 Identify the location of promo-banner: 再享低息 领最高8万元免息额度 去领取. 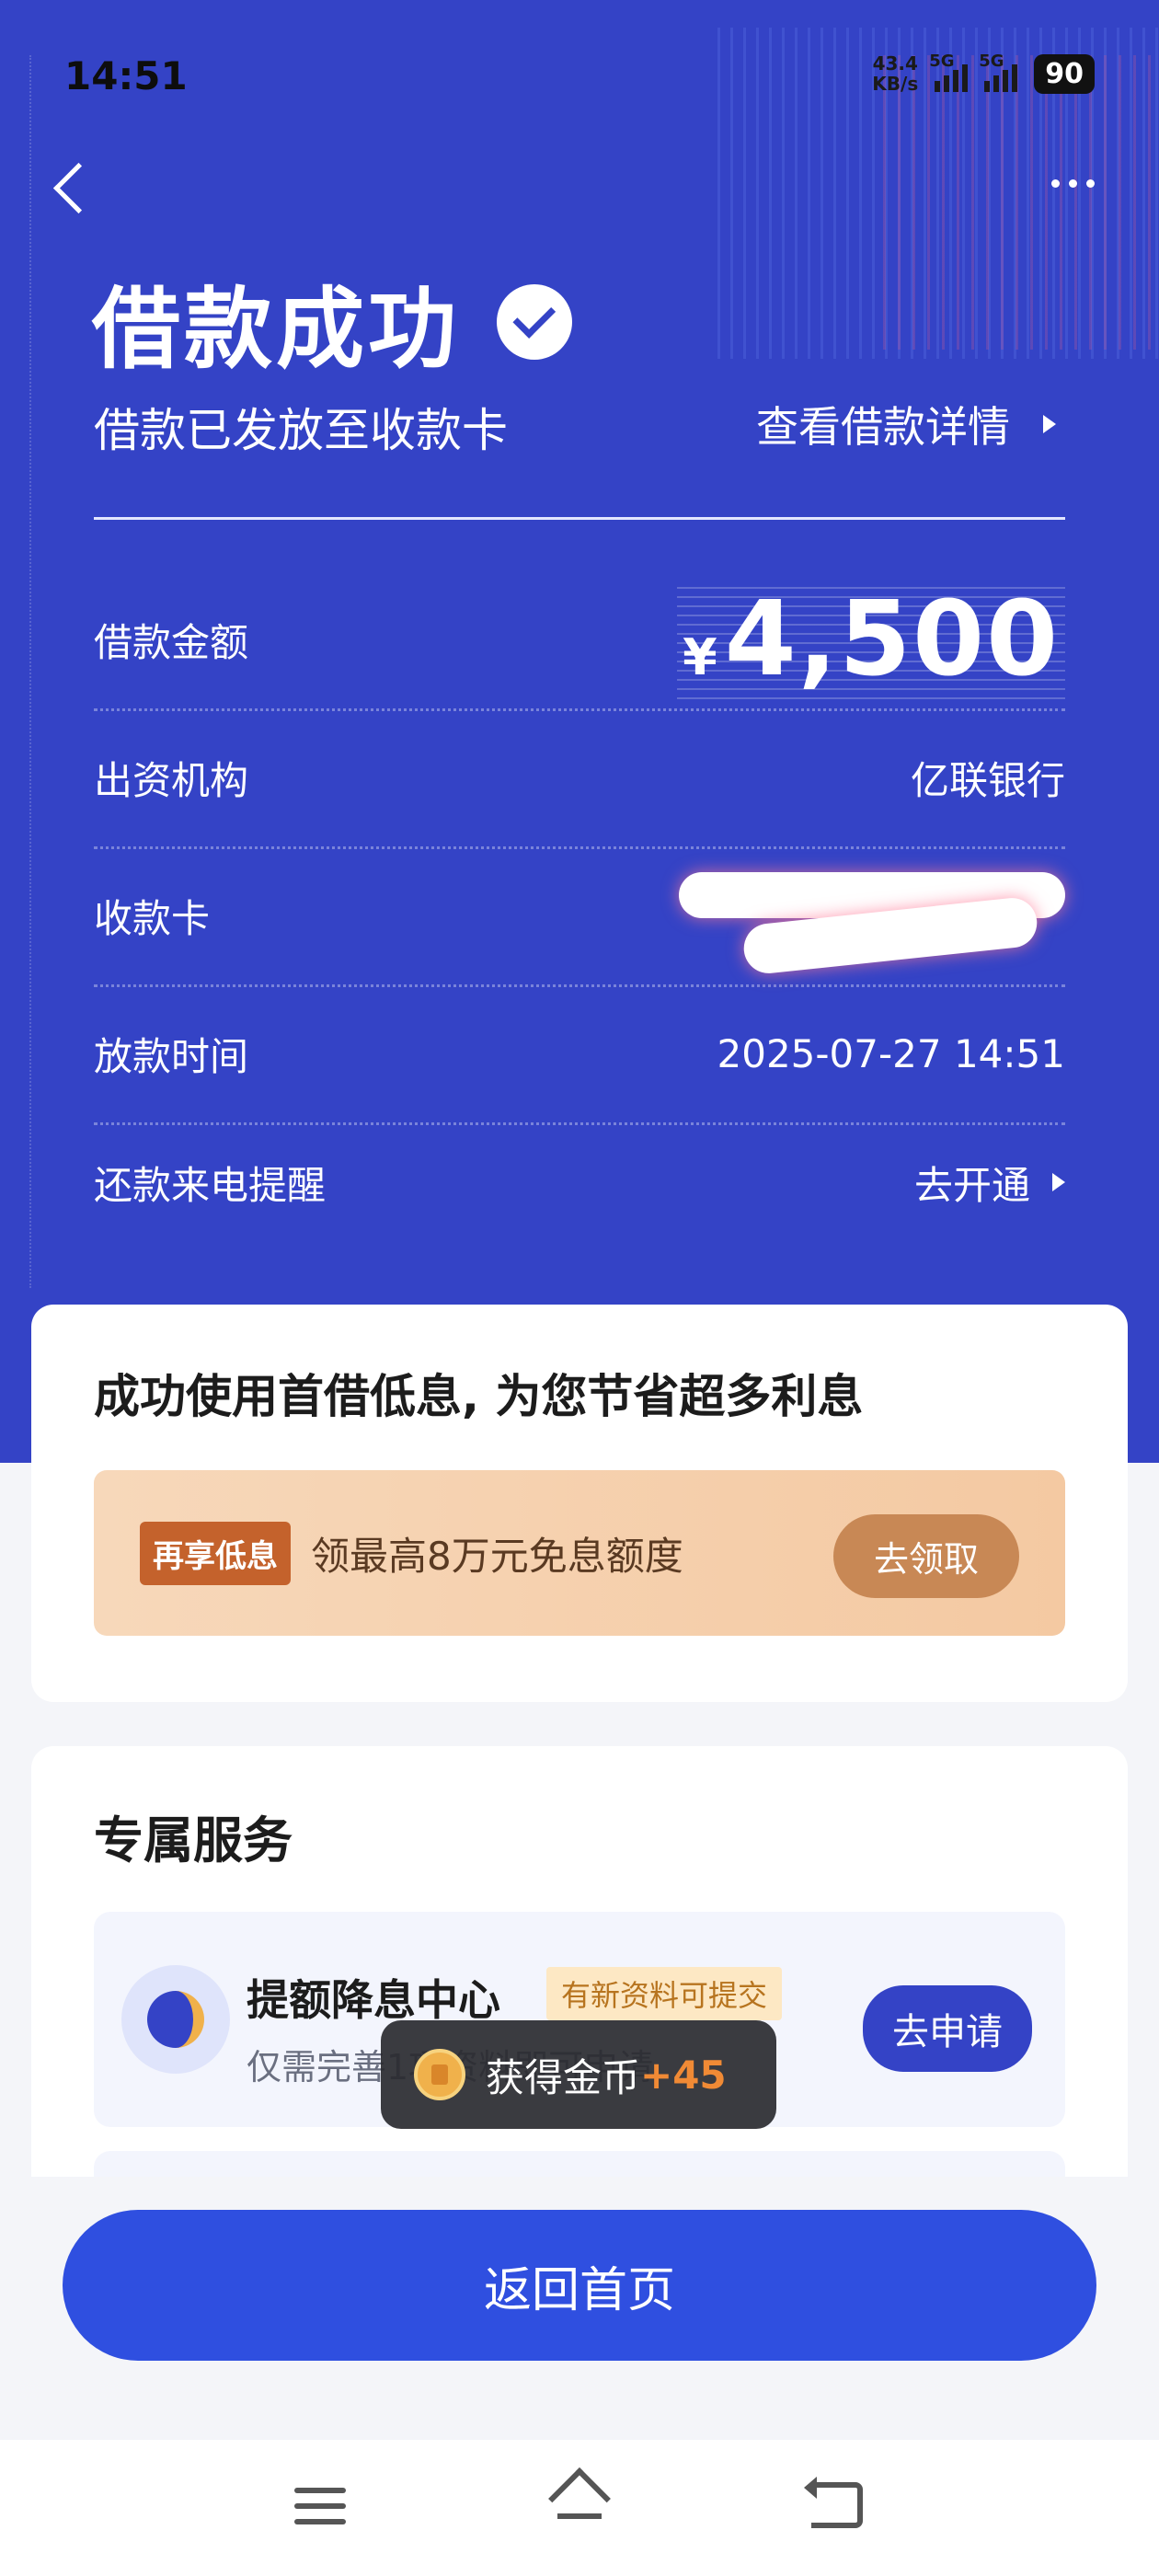
(579, 1553).